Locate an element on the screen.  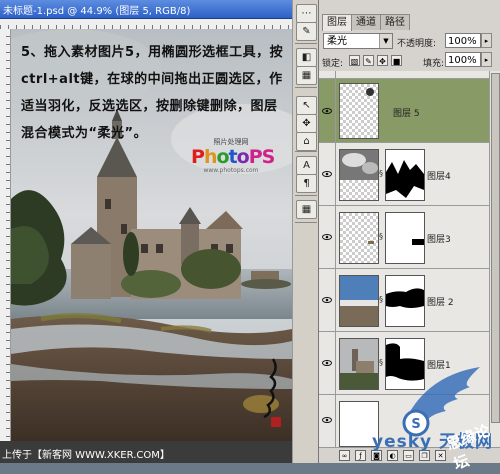
document-title: 未标题-1.psd @ 44.9% (图层 5, RGB/8) is located at coordinates (97, 11).